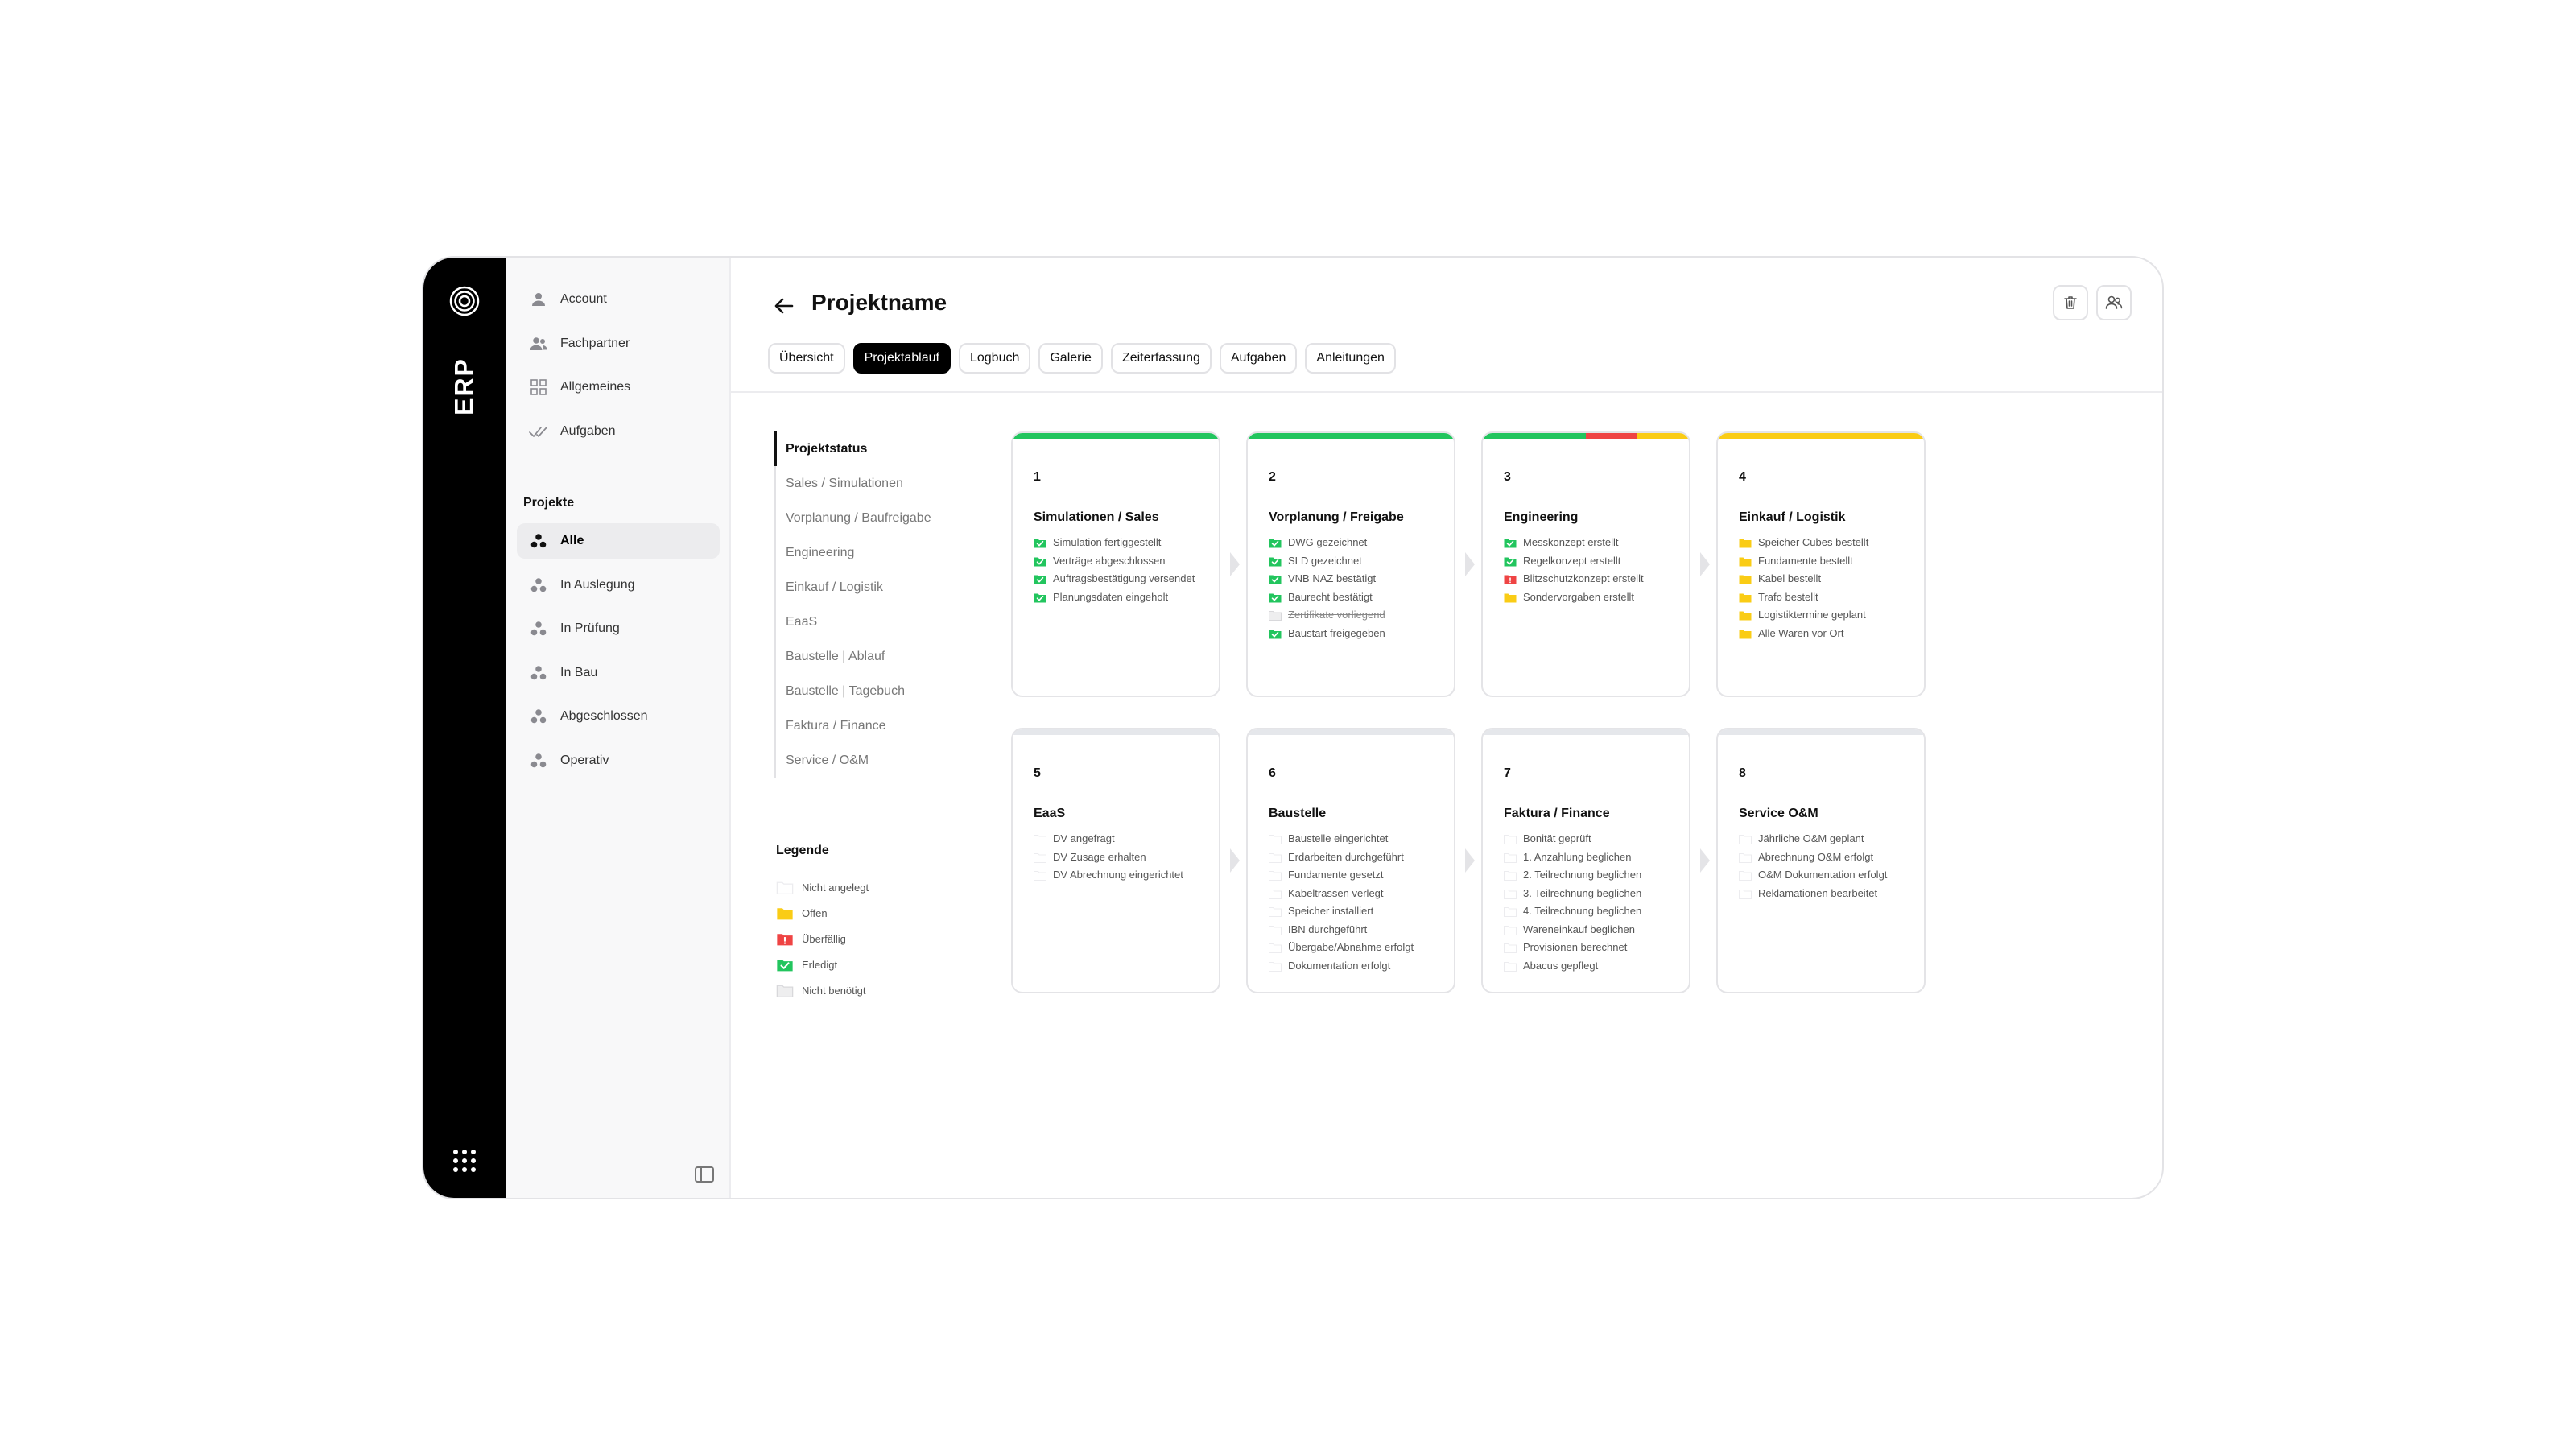 The height and width of the screenshot is (1449, 2576). What do you see at coordinates (1826, 597) in the screenshot?
I see `checklist-item: Trafo bestellt` at bounding box center [1826, 597].